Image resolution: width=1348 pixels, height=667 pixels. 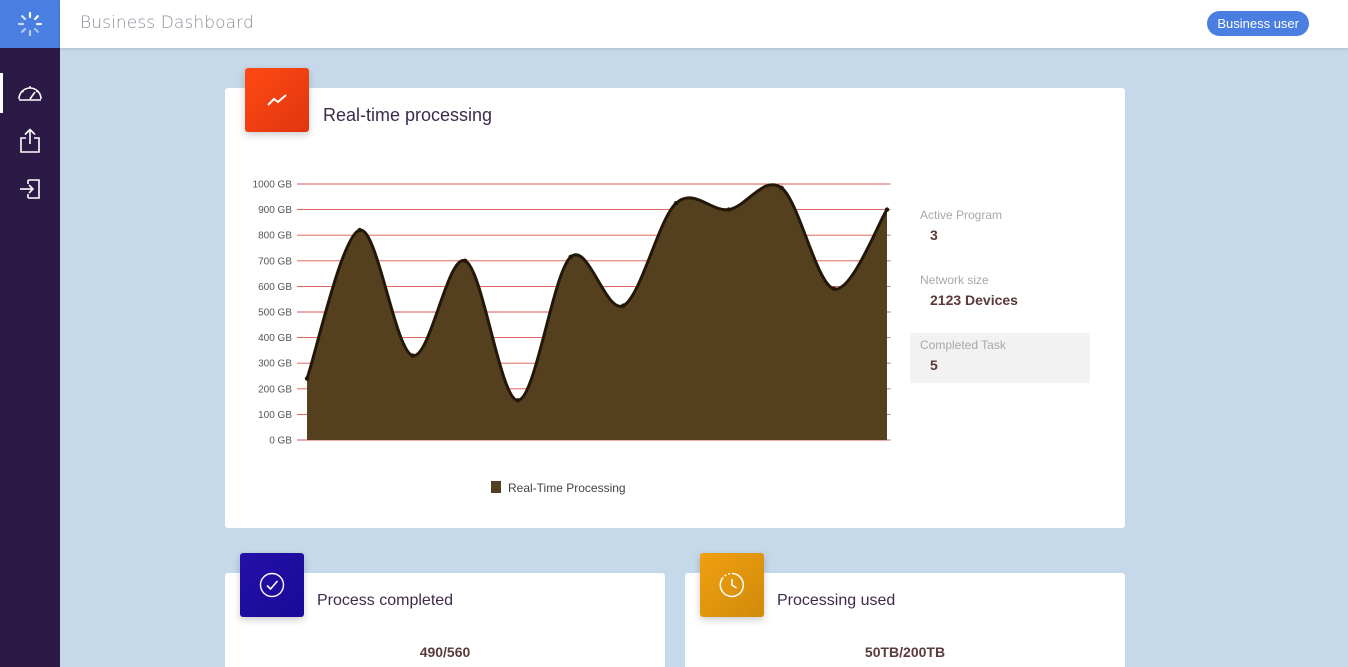 I want to click on clock-history-icon, so click(x=731, y=585).